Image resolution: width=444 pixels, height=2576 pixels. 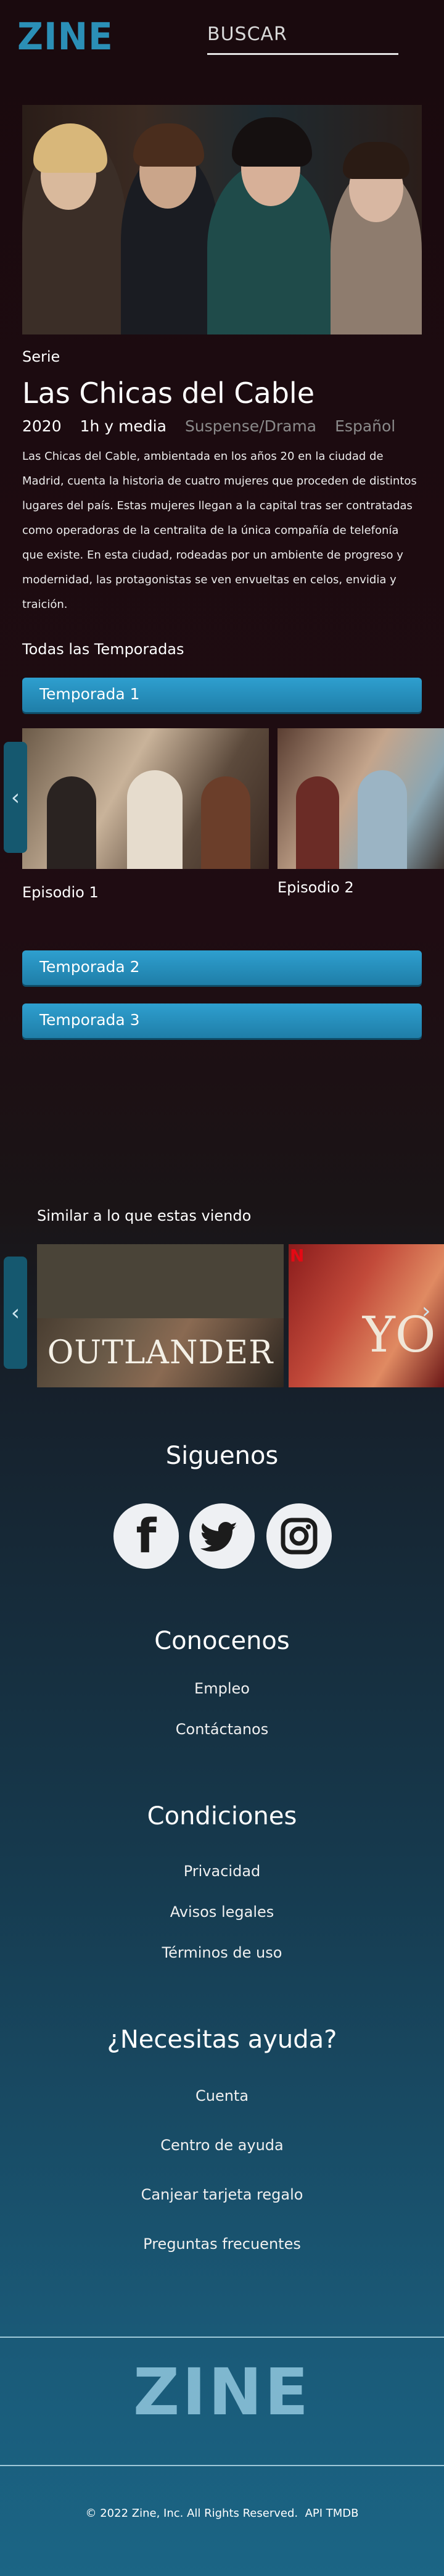 I want to click on similar-title: OUTLANDER, so click(x=160, y=1352).